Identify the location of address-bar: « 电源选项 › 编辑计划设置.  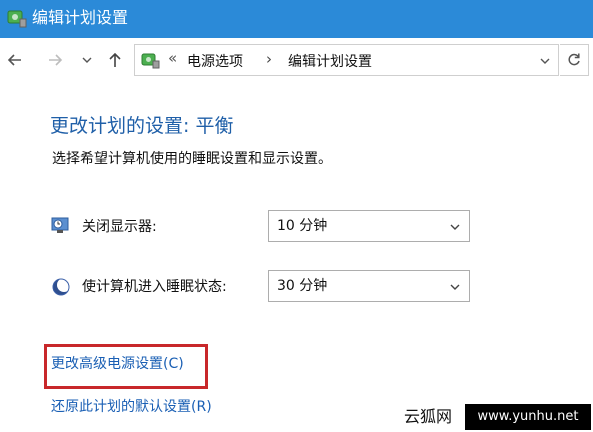
(346, 60).